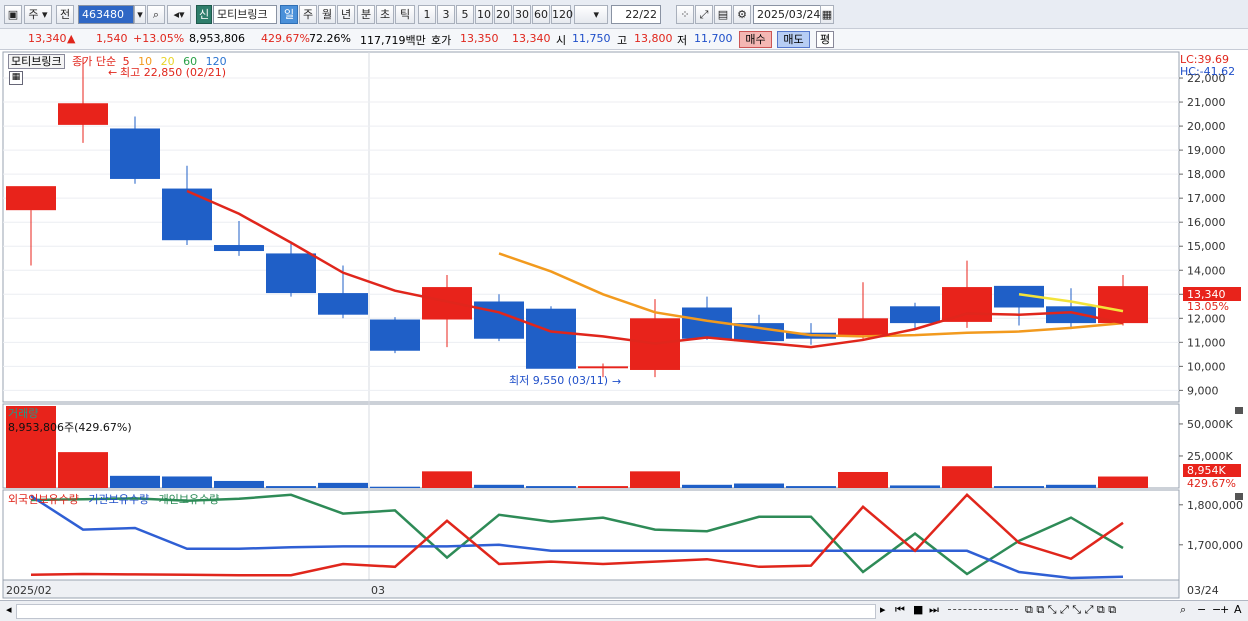 The height and width of the screenshot is (621, 1248). What do you see at coordinates (653, 38) in the screenshot?
I see `high-price: 13,800` at bounding box center [653, 38].